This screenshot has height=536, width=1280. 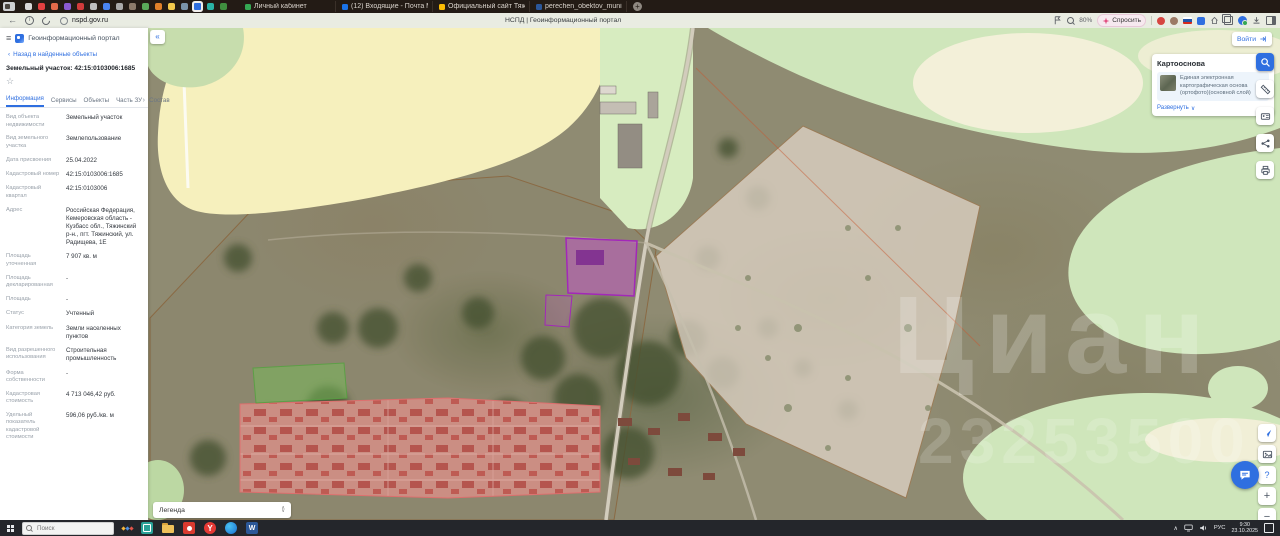 I want to click on browser-tab: (12) Входящие - Почта M, so click(x=385, y=6).